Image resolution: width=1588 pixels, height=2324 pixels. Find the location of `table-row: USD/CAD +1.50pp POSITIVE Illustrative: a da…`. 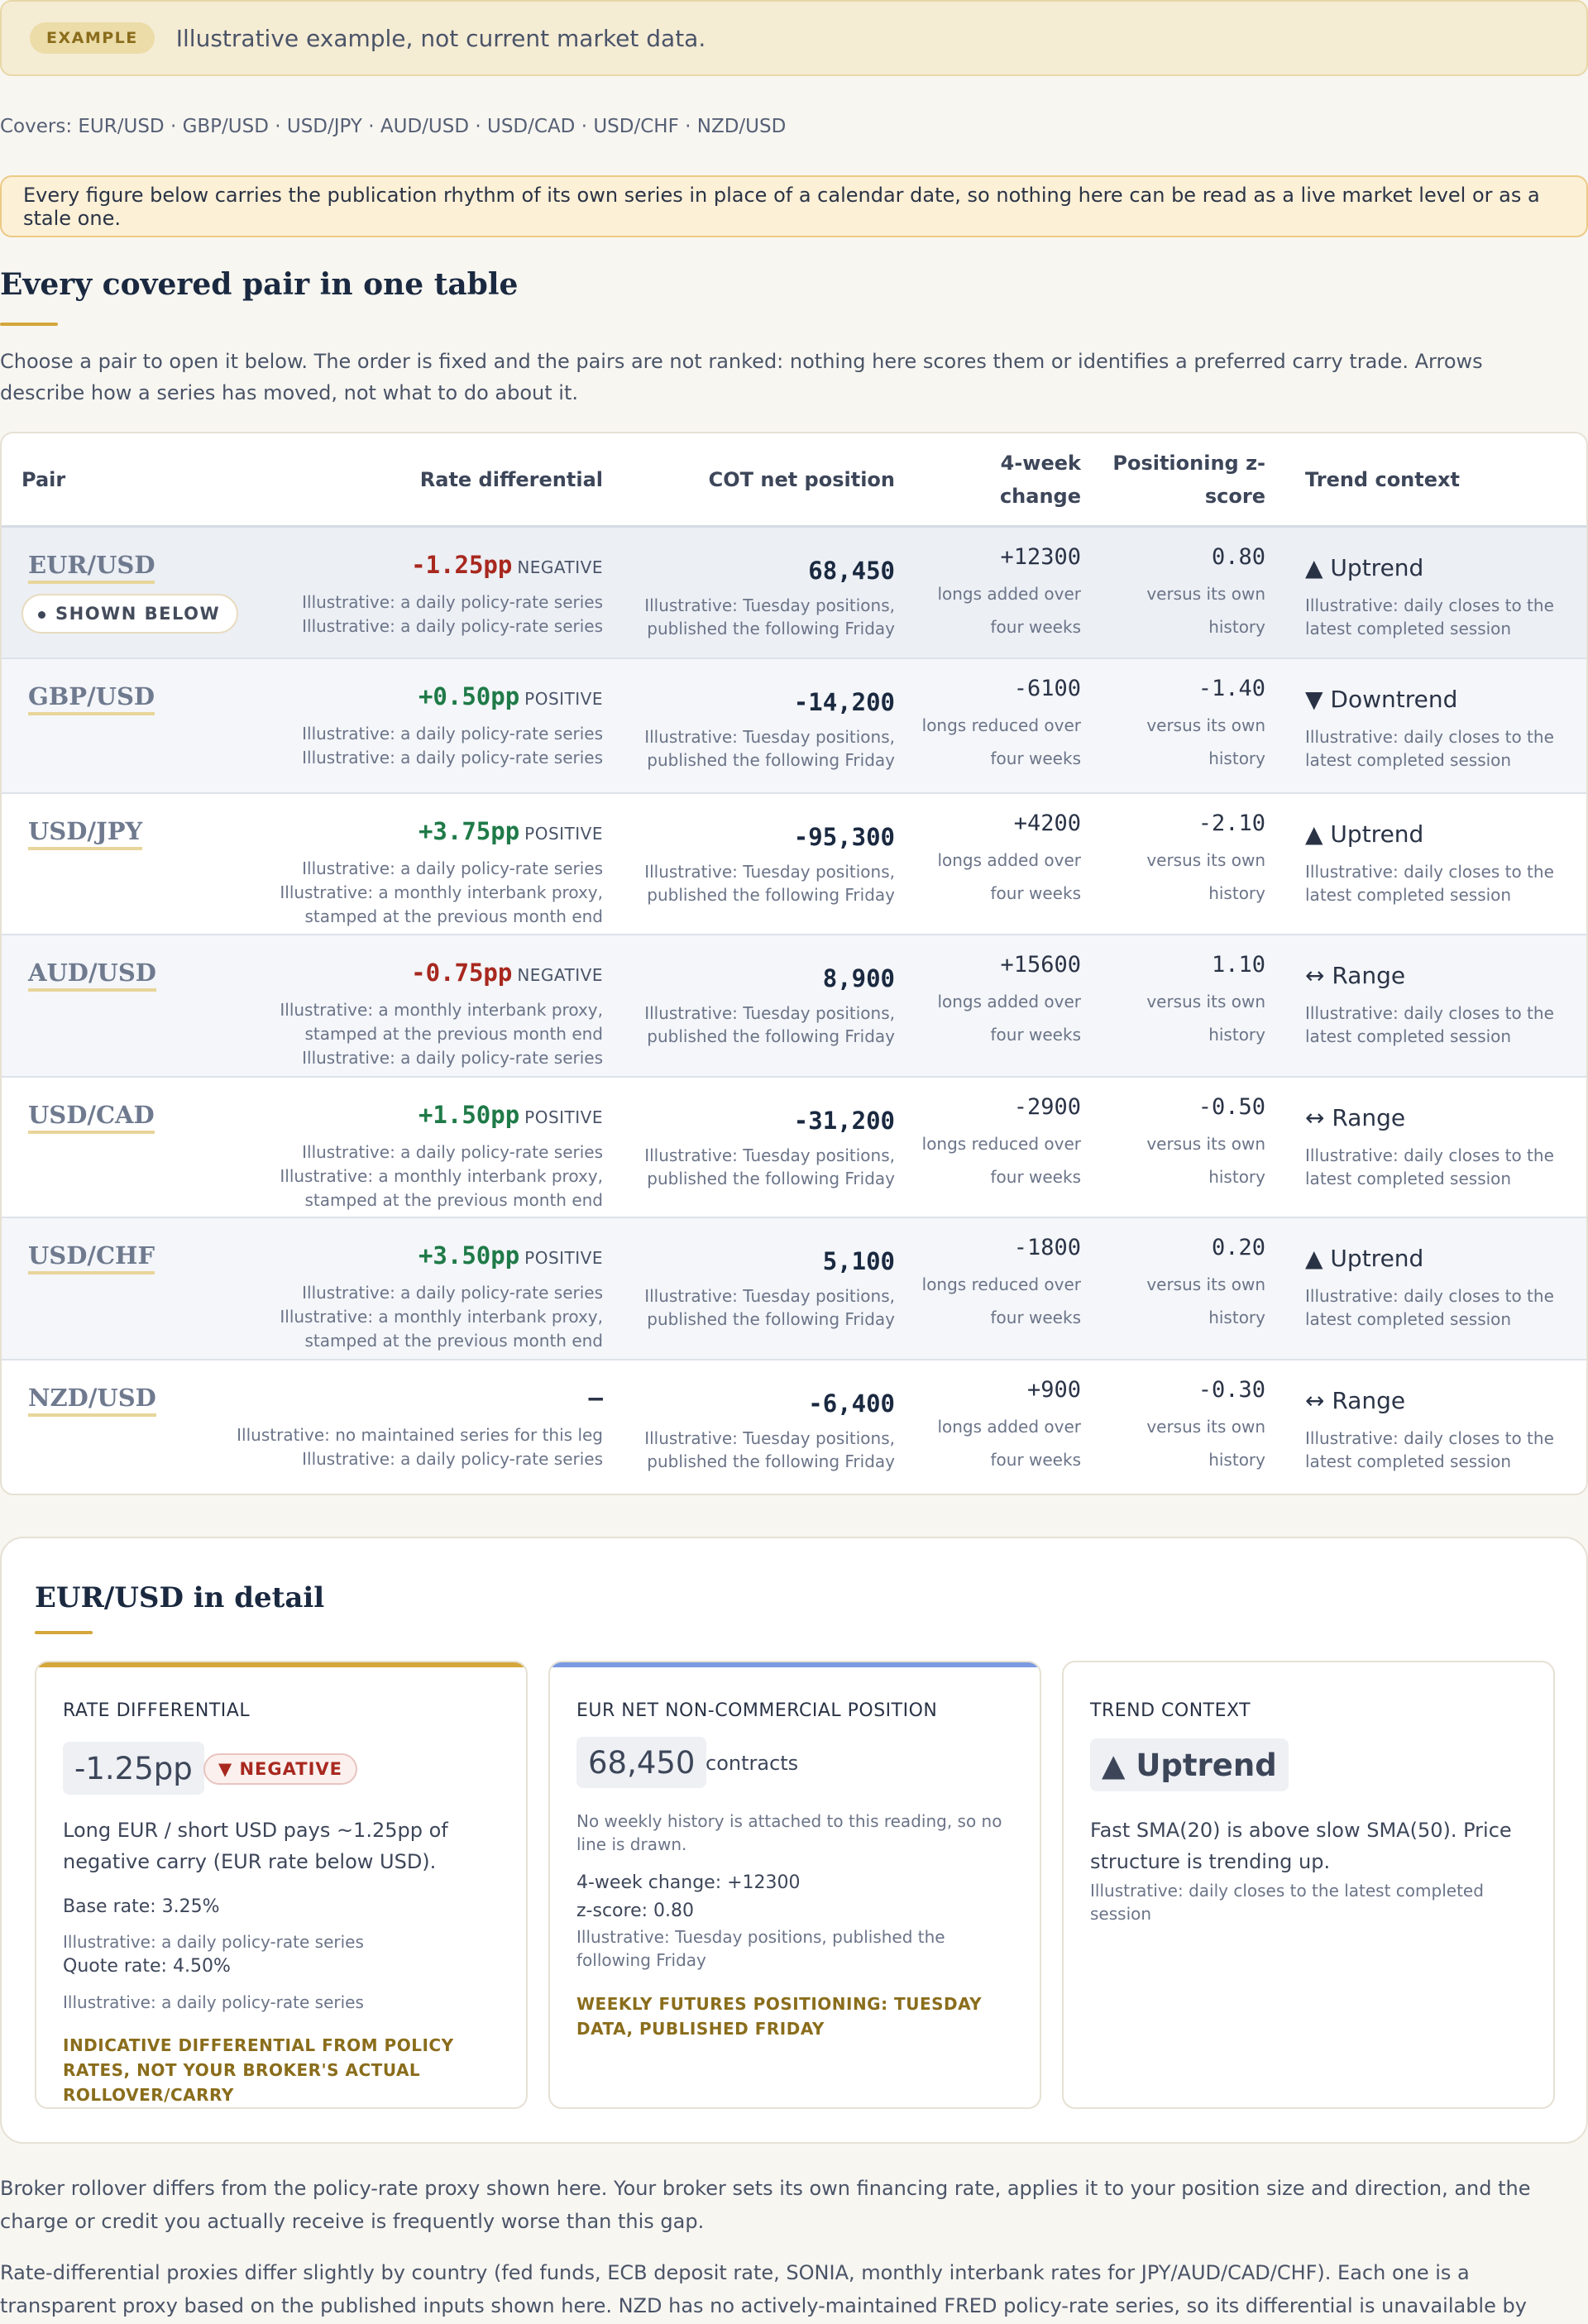

table-row: USD/CAD +1.50pp POSITIVE Illustrative: a da… is located at coordinates (794, 1148).